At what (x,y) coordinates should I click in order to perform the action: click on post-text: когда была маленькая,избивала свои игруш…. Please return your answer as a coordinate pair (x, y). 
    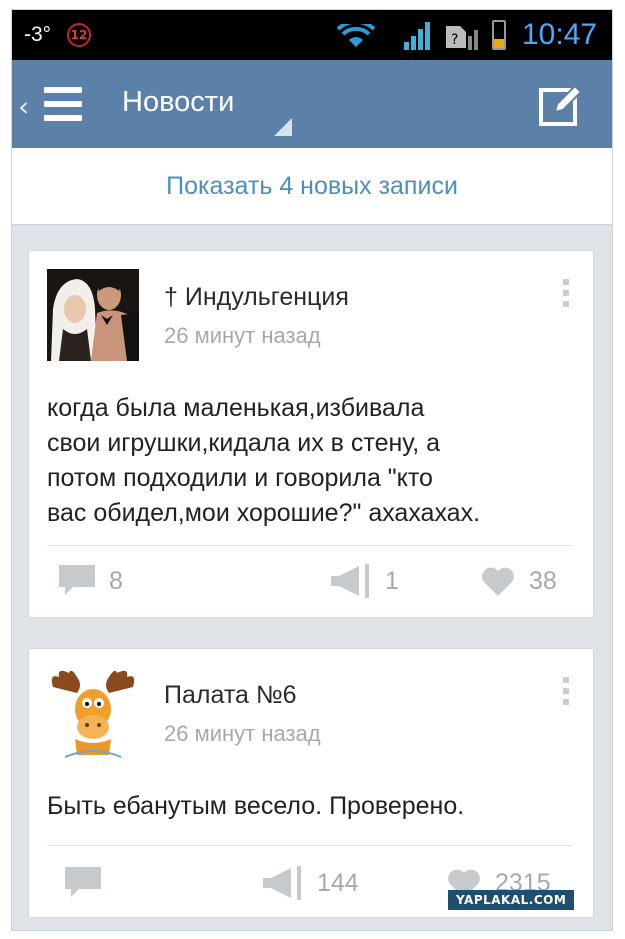
    Looking at the image, I should click on (314, 461).